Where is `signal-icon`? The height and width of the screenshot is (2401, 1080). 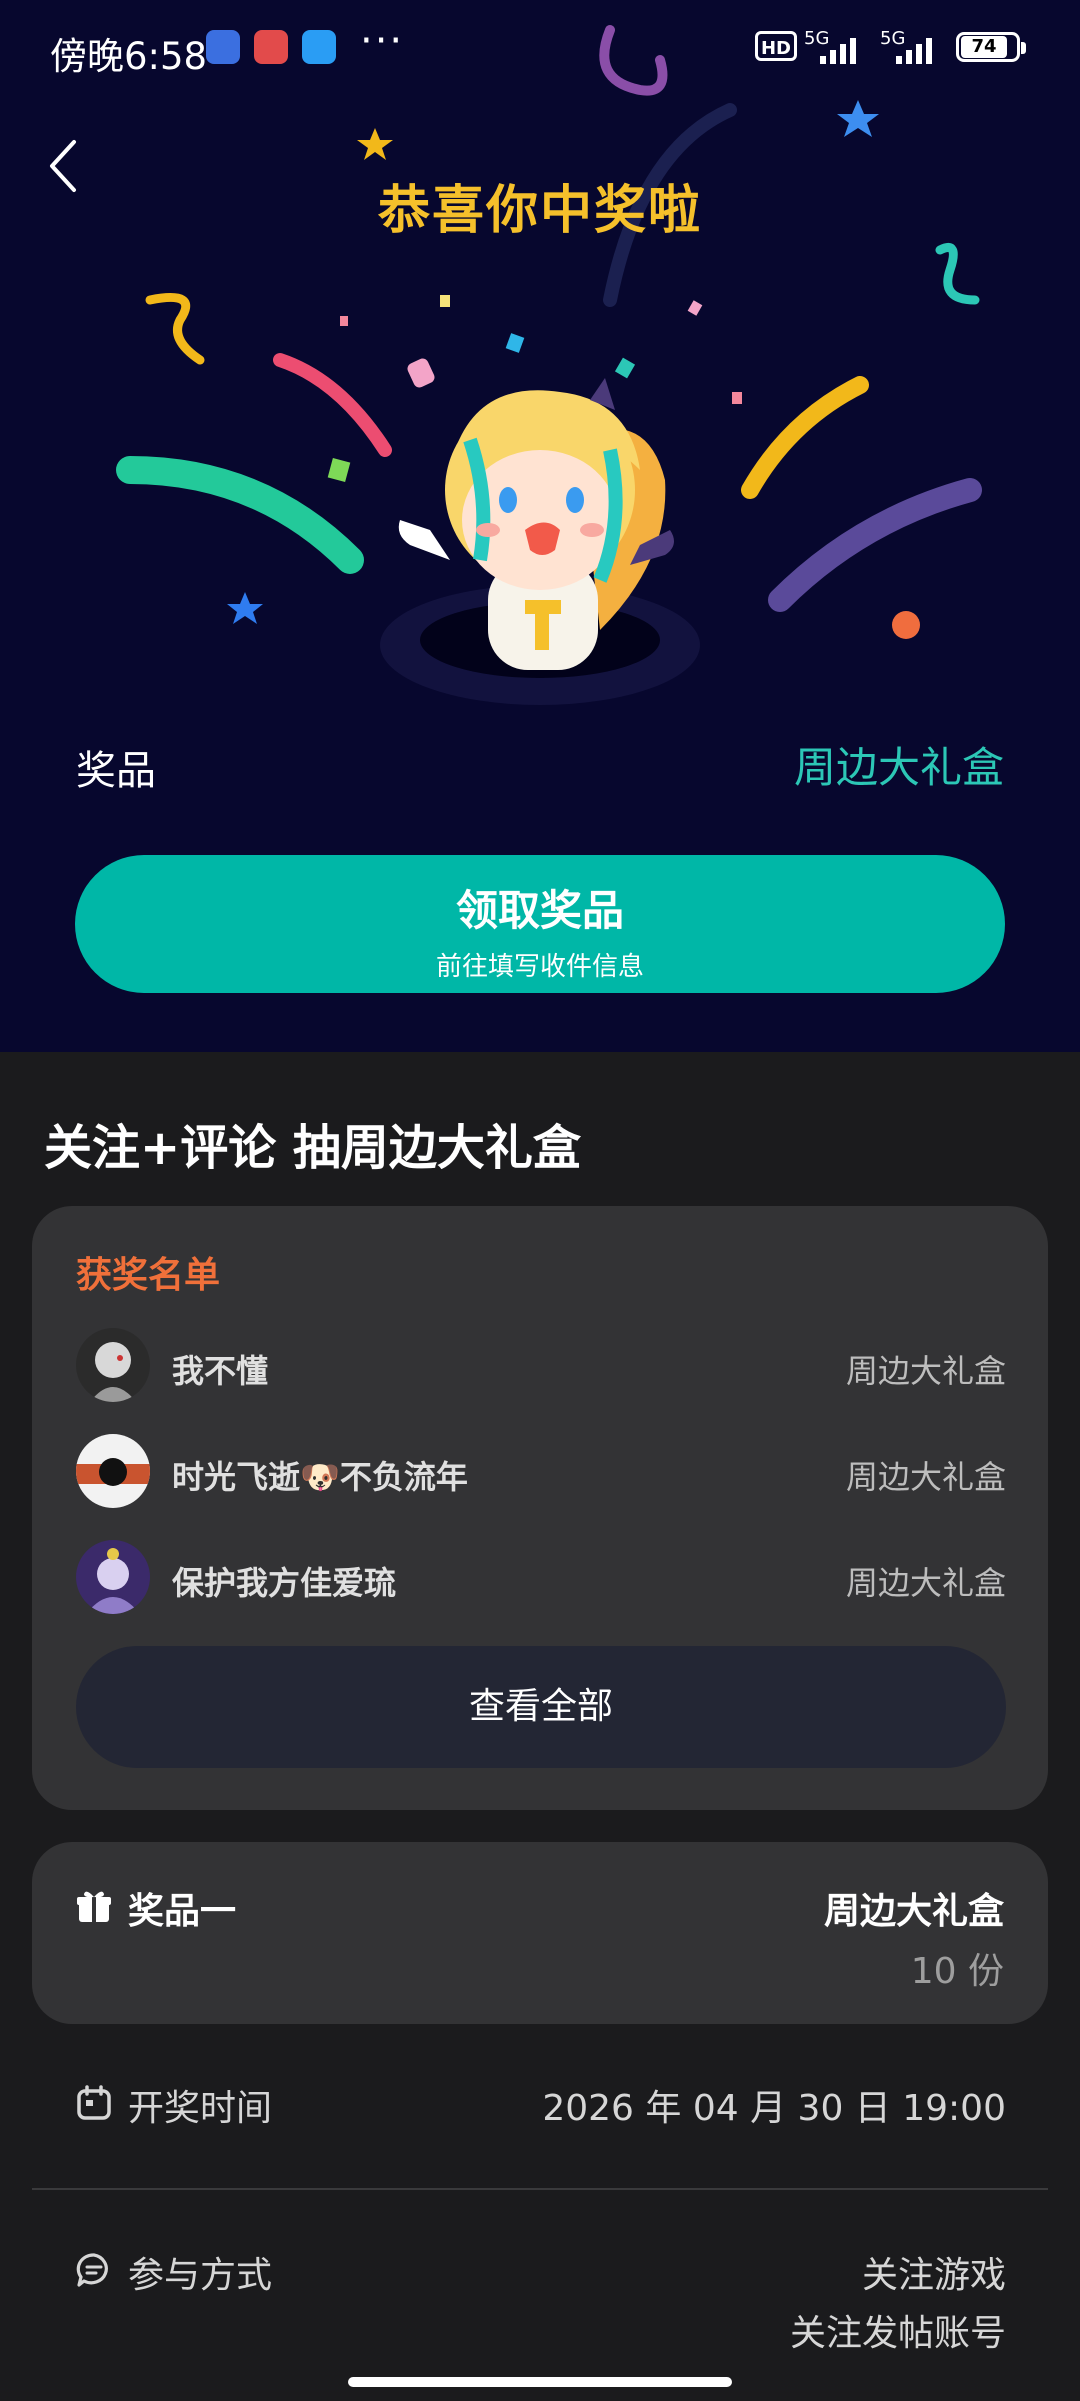
signal-icon is located at coordinates (838, 51).